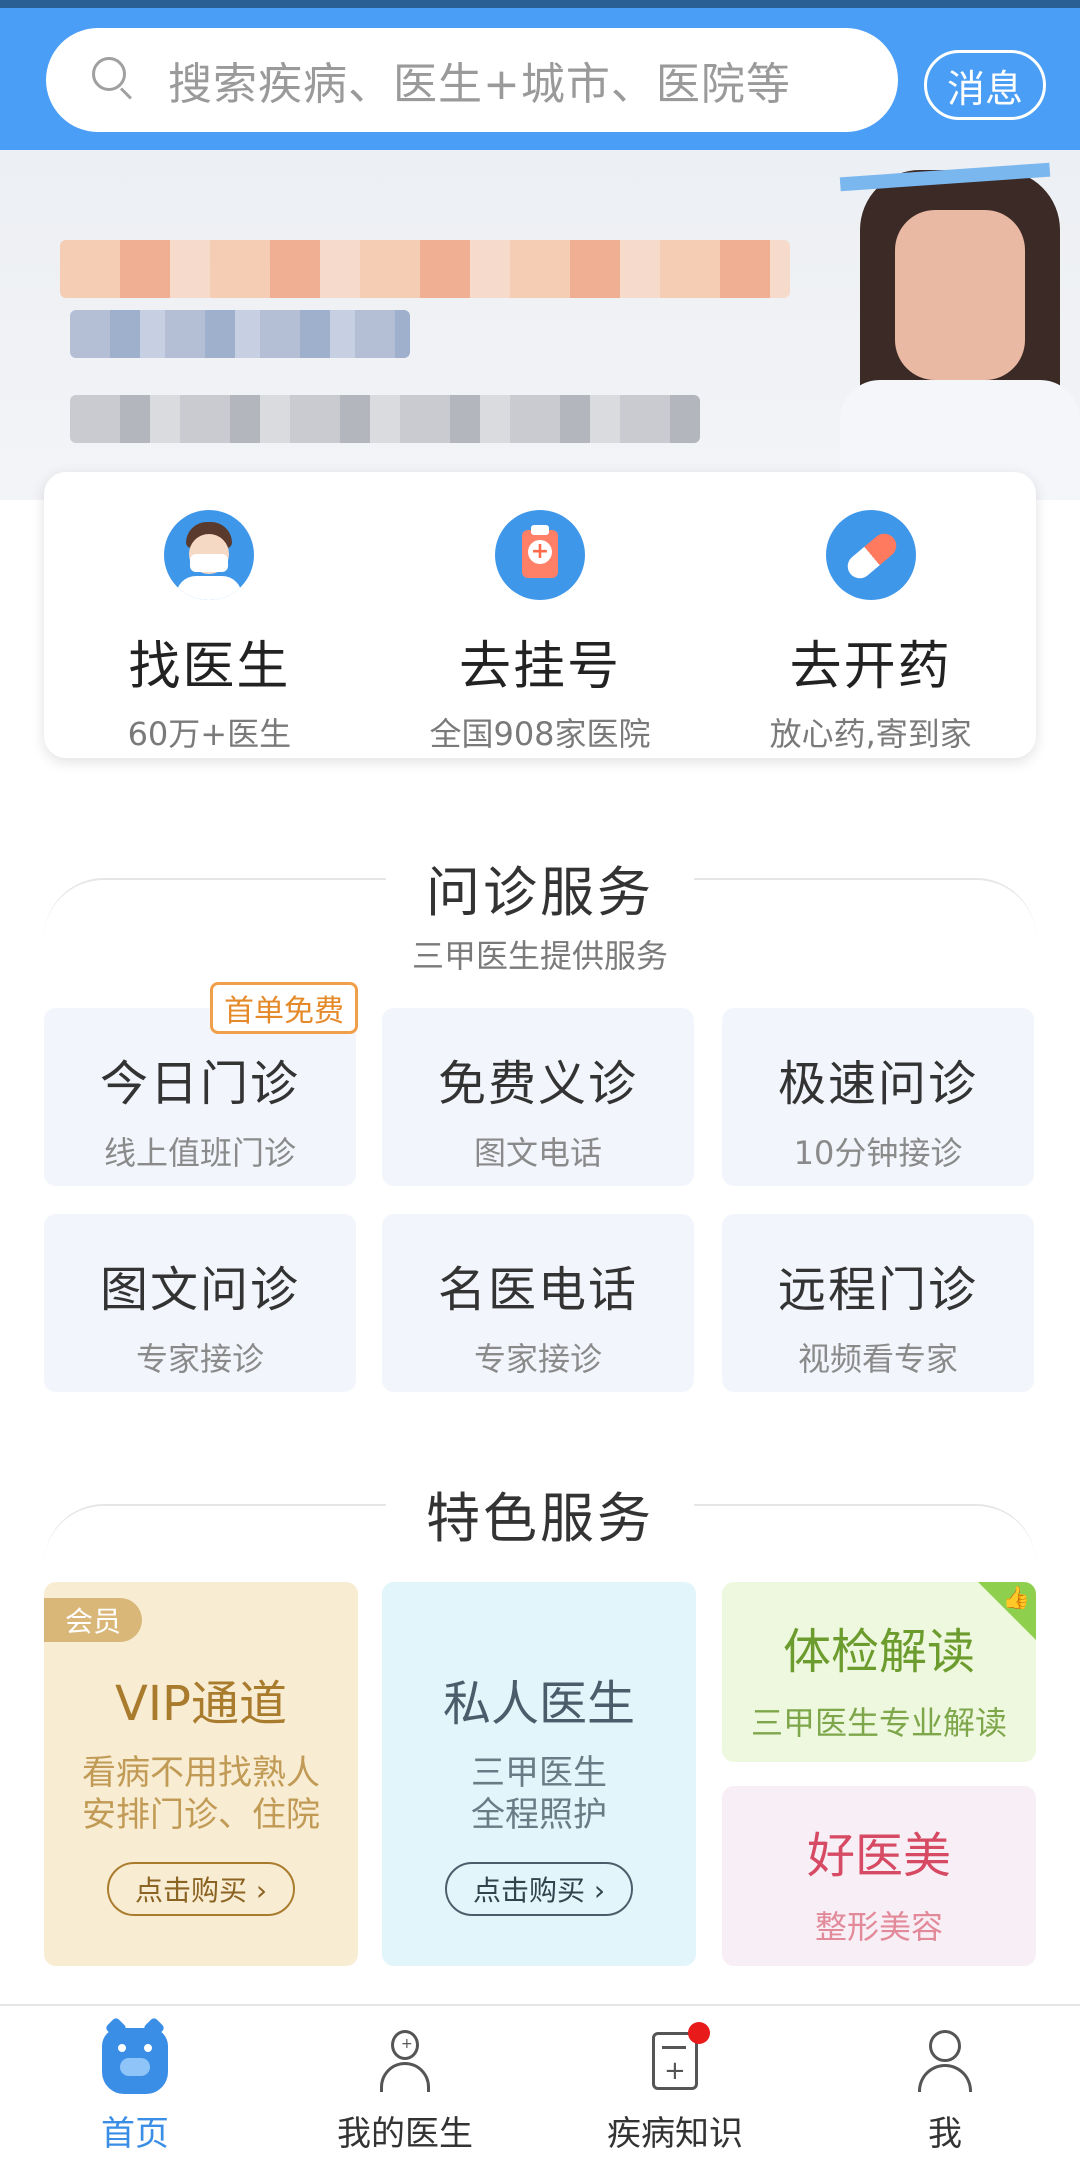 The height and width of the screenshot is (2168, 1080). I want to click on famous-doctor-phone-tile: 名医电话 专家接诊, so click(538, 1303).